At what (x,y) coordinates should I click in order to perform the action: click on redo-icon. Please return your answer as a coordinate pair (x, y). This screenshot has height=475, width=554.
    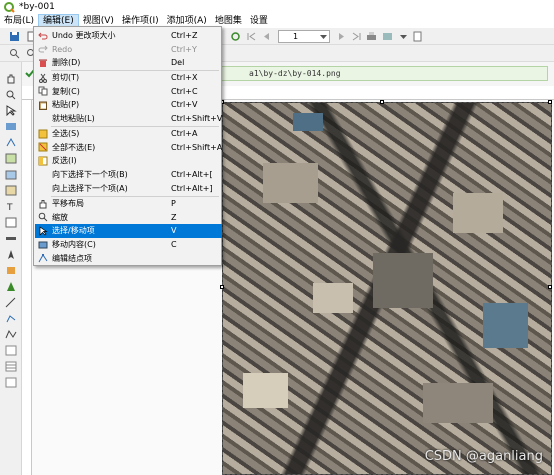
    Looking at the image, I should click on (43, 49).